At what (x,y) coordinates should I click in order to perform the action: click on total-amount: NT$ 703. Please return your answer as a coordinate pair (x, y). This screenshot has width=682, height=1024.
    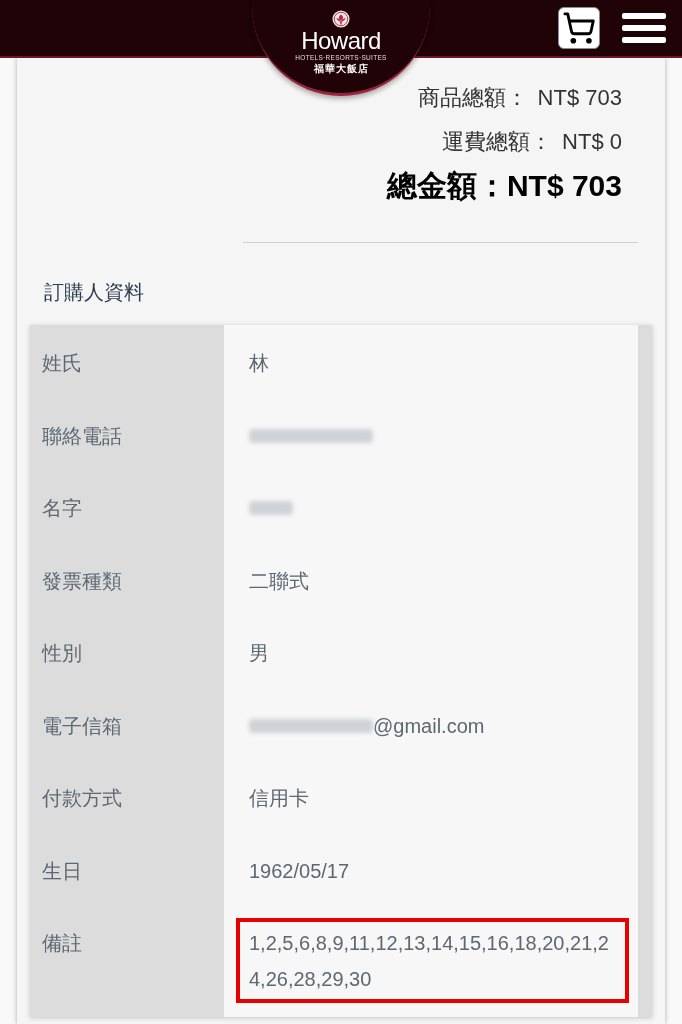
    Looking at the image, I should click on (564, 185).